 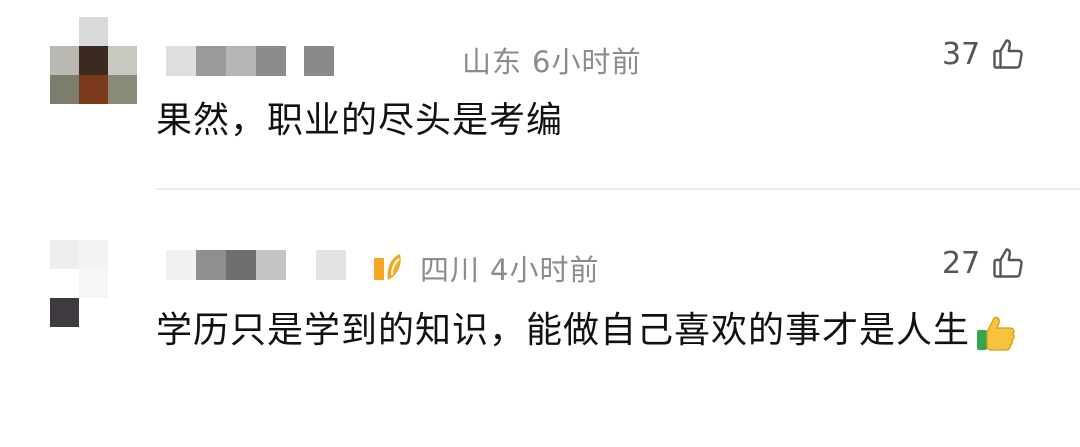 I want to click on comment-meta: 山东 6小时前, so click(x=551, y=60).